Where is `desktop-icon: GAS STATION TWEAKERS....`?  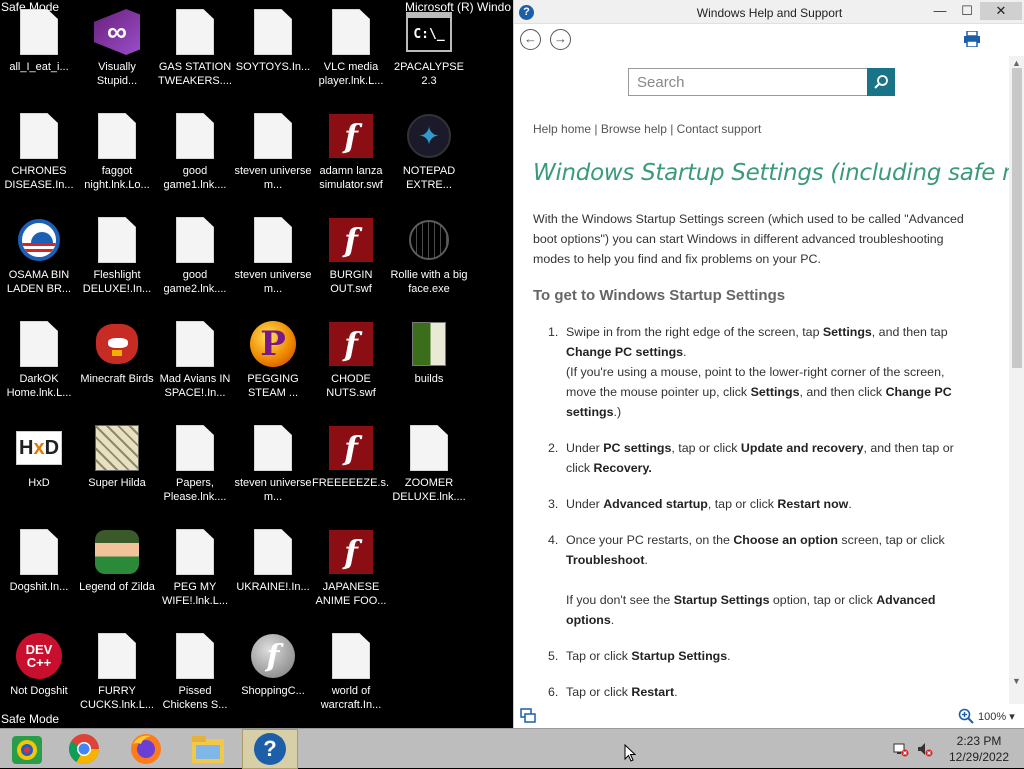 desktop-icon: GAS STATION TWEAKERS.... is located at coordinates (195, 58).